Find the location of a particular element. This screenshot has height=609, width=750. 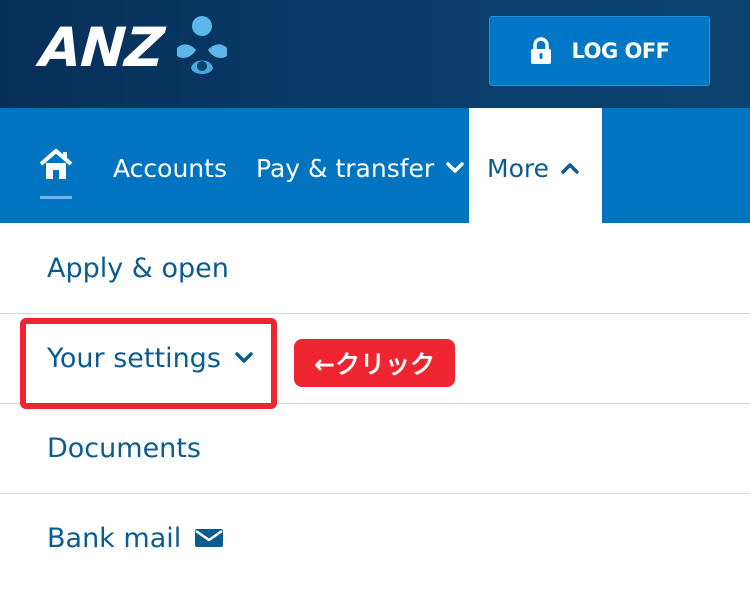

lock-icon is located at coordinates (541, 50).